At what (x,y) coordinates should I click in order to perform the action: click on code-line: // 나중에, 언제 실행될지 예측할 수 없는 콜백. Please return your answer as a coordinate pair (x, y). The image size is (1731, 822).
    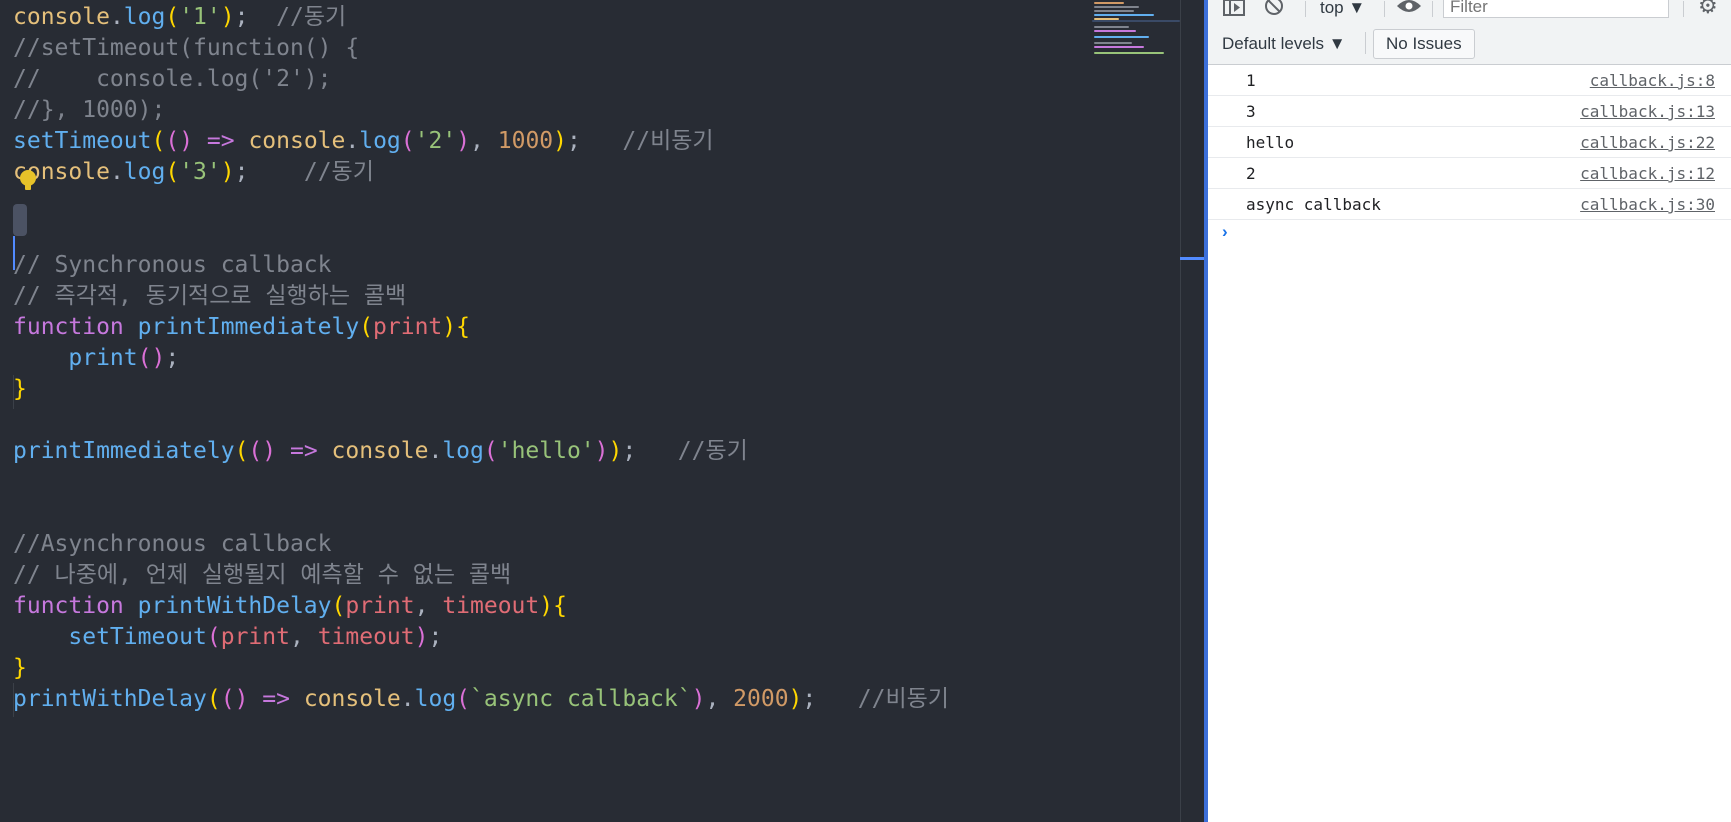
    Looking at the image, I should click on (262, 575).